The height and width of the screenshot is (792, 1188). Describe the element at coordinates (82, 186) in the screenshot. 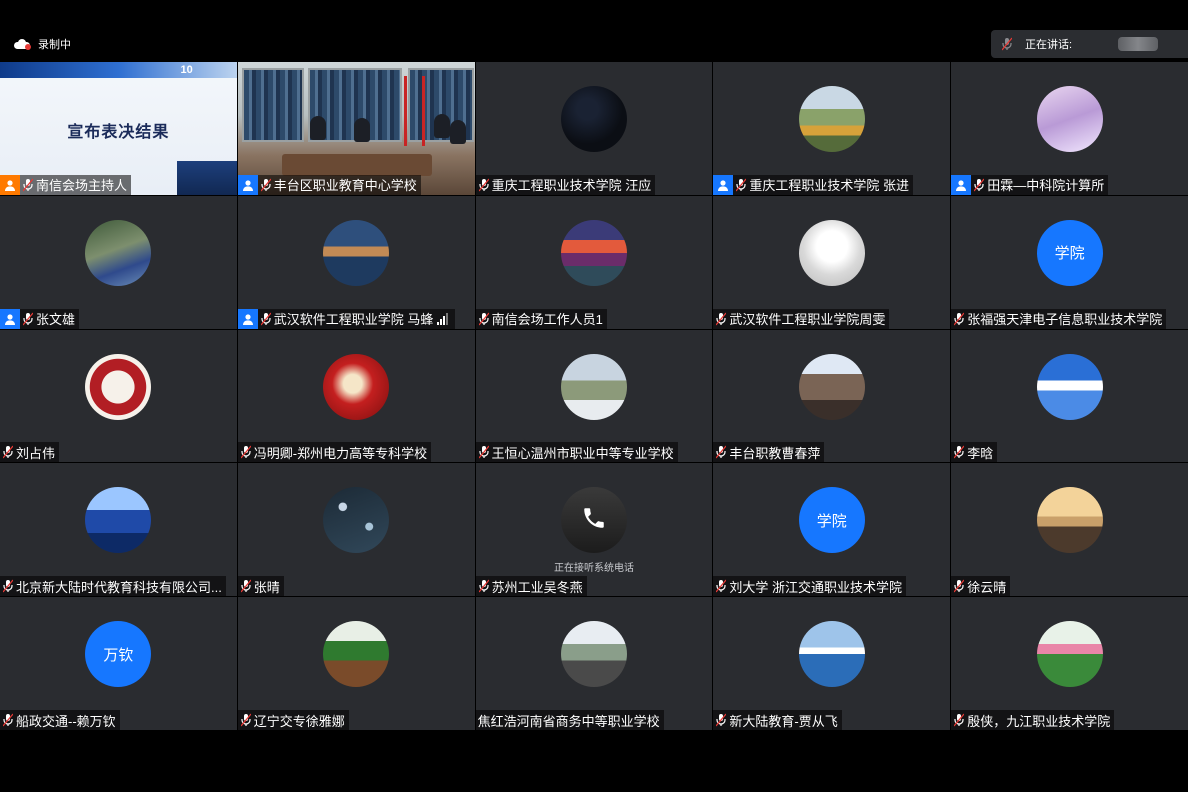

I see `participant-name: 南信会场主持人` at that location.